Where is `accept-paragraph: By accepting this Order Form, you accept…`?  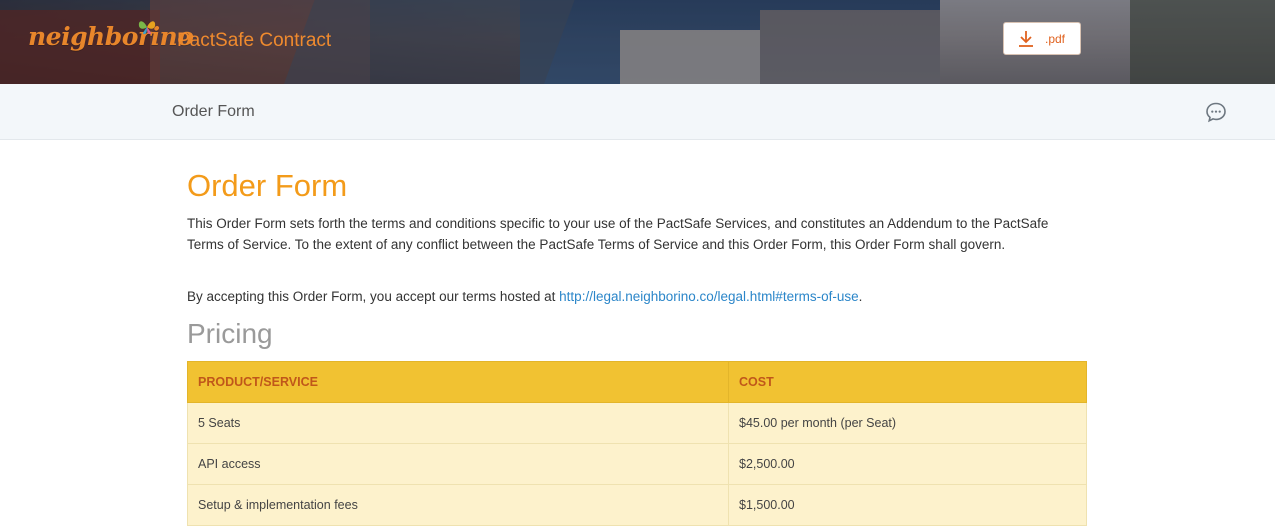 accept-paragraph: By accepting this Order Form, you accept… is located at coordinates (627, 296).